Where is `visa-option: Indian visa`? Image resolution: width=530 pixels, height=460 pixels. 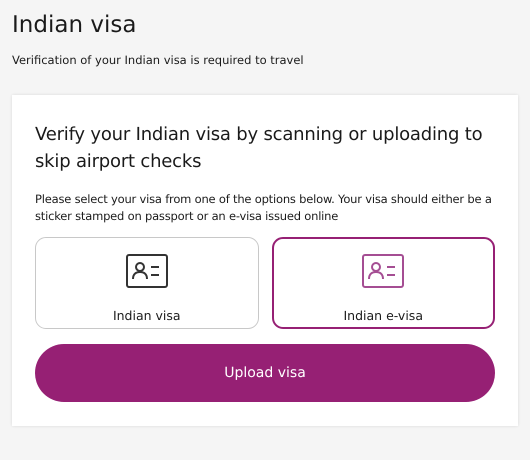
visa-option: Indian visa is located at coordinates (146, 283).